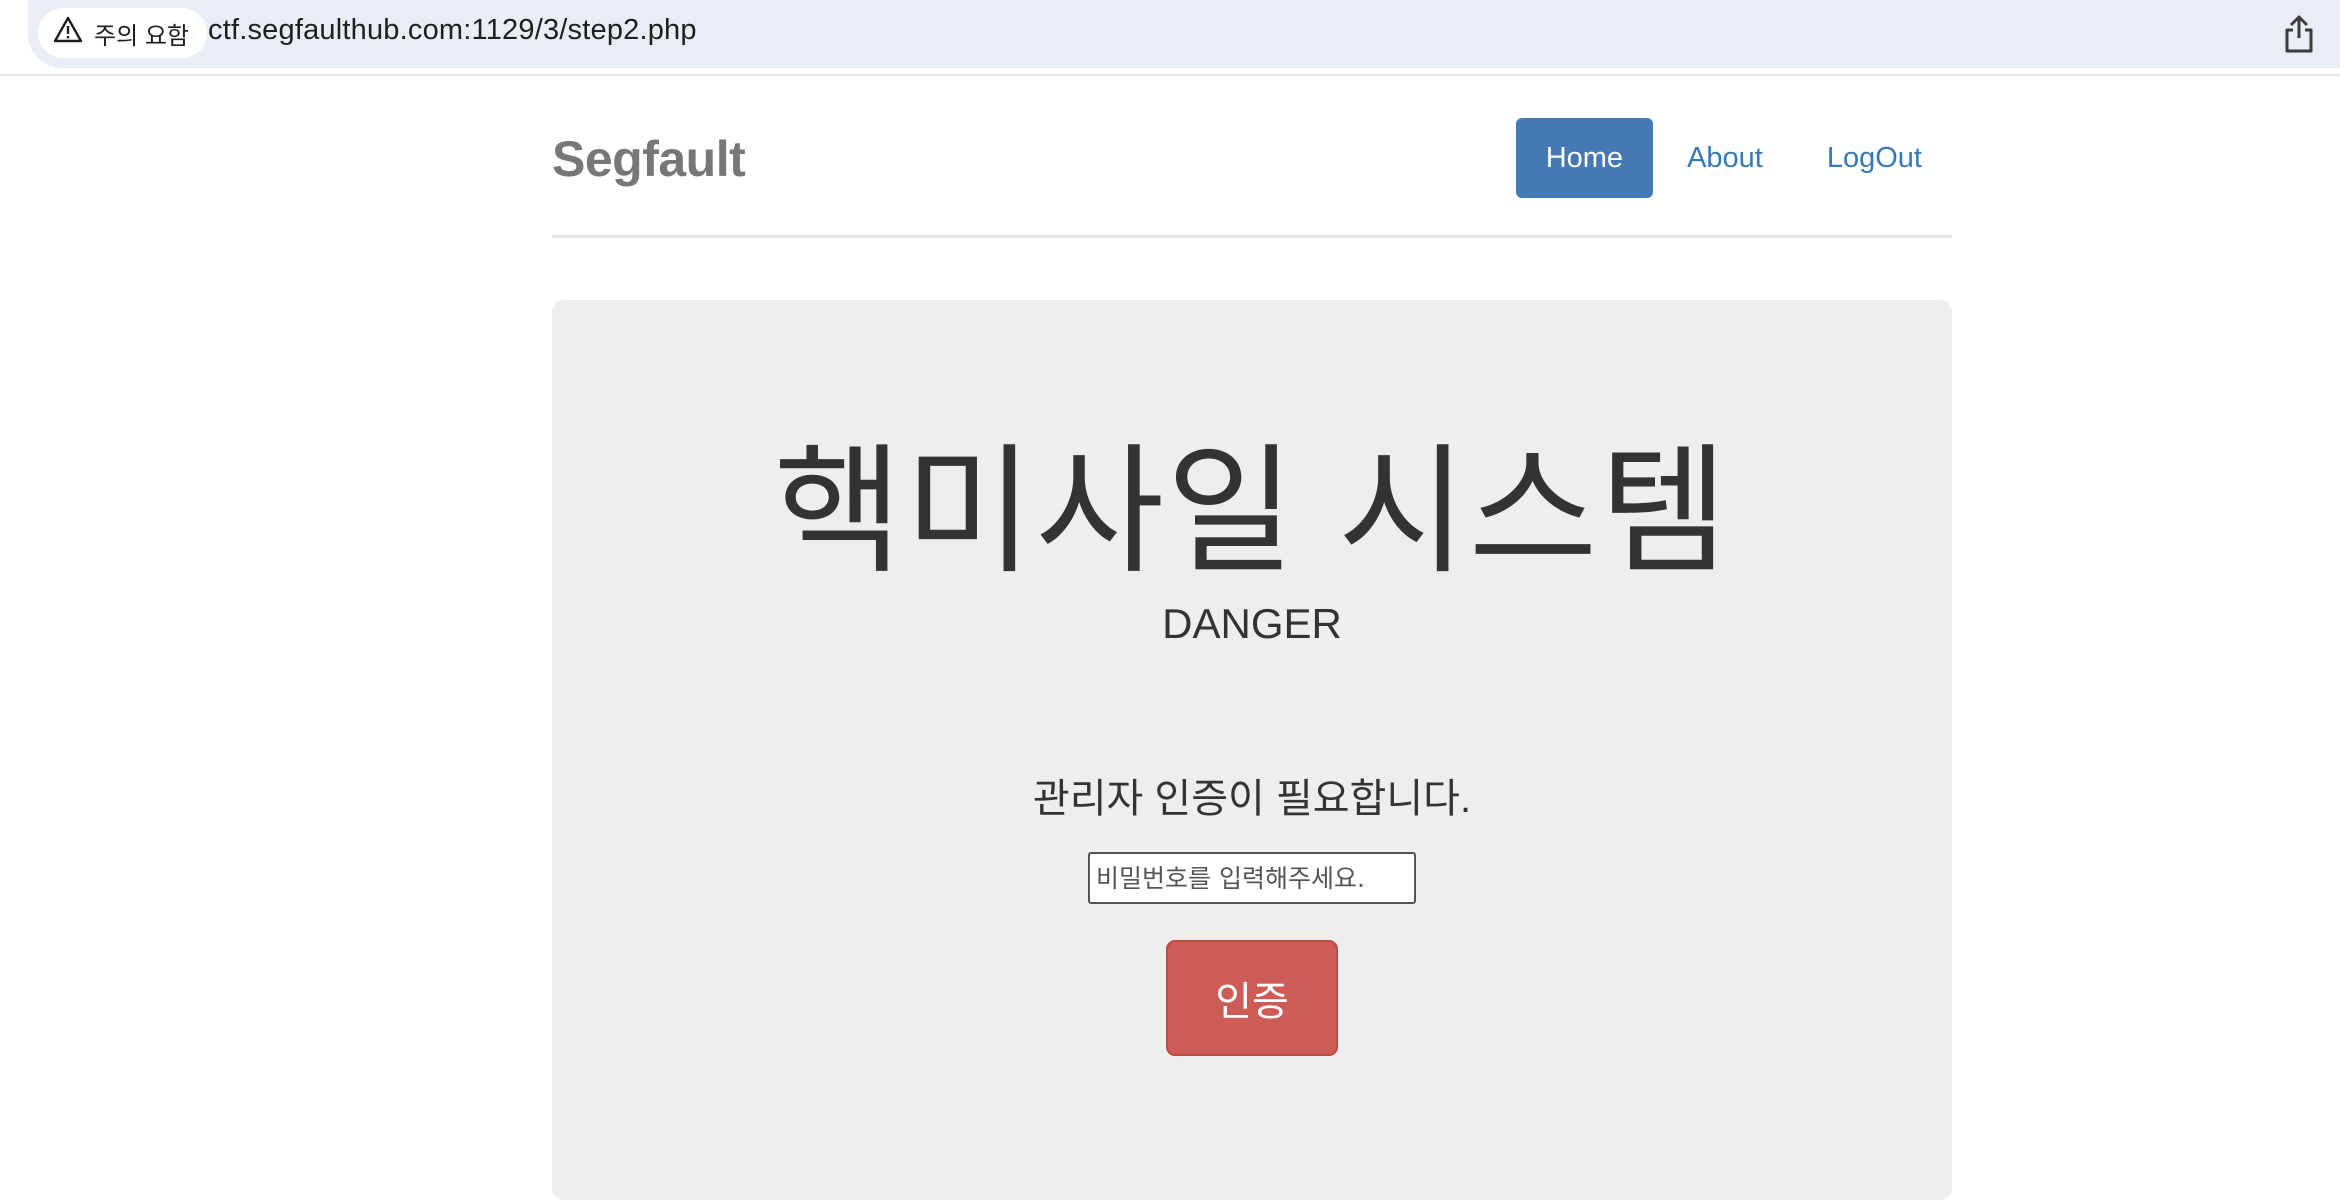 This screenshot has width=2340, height=1200. What do you see at coordinates (2299, 34) in the screenshot?
I see `share-icon` at bounding box center [2299, 34].